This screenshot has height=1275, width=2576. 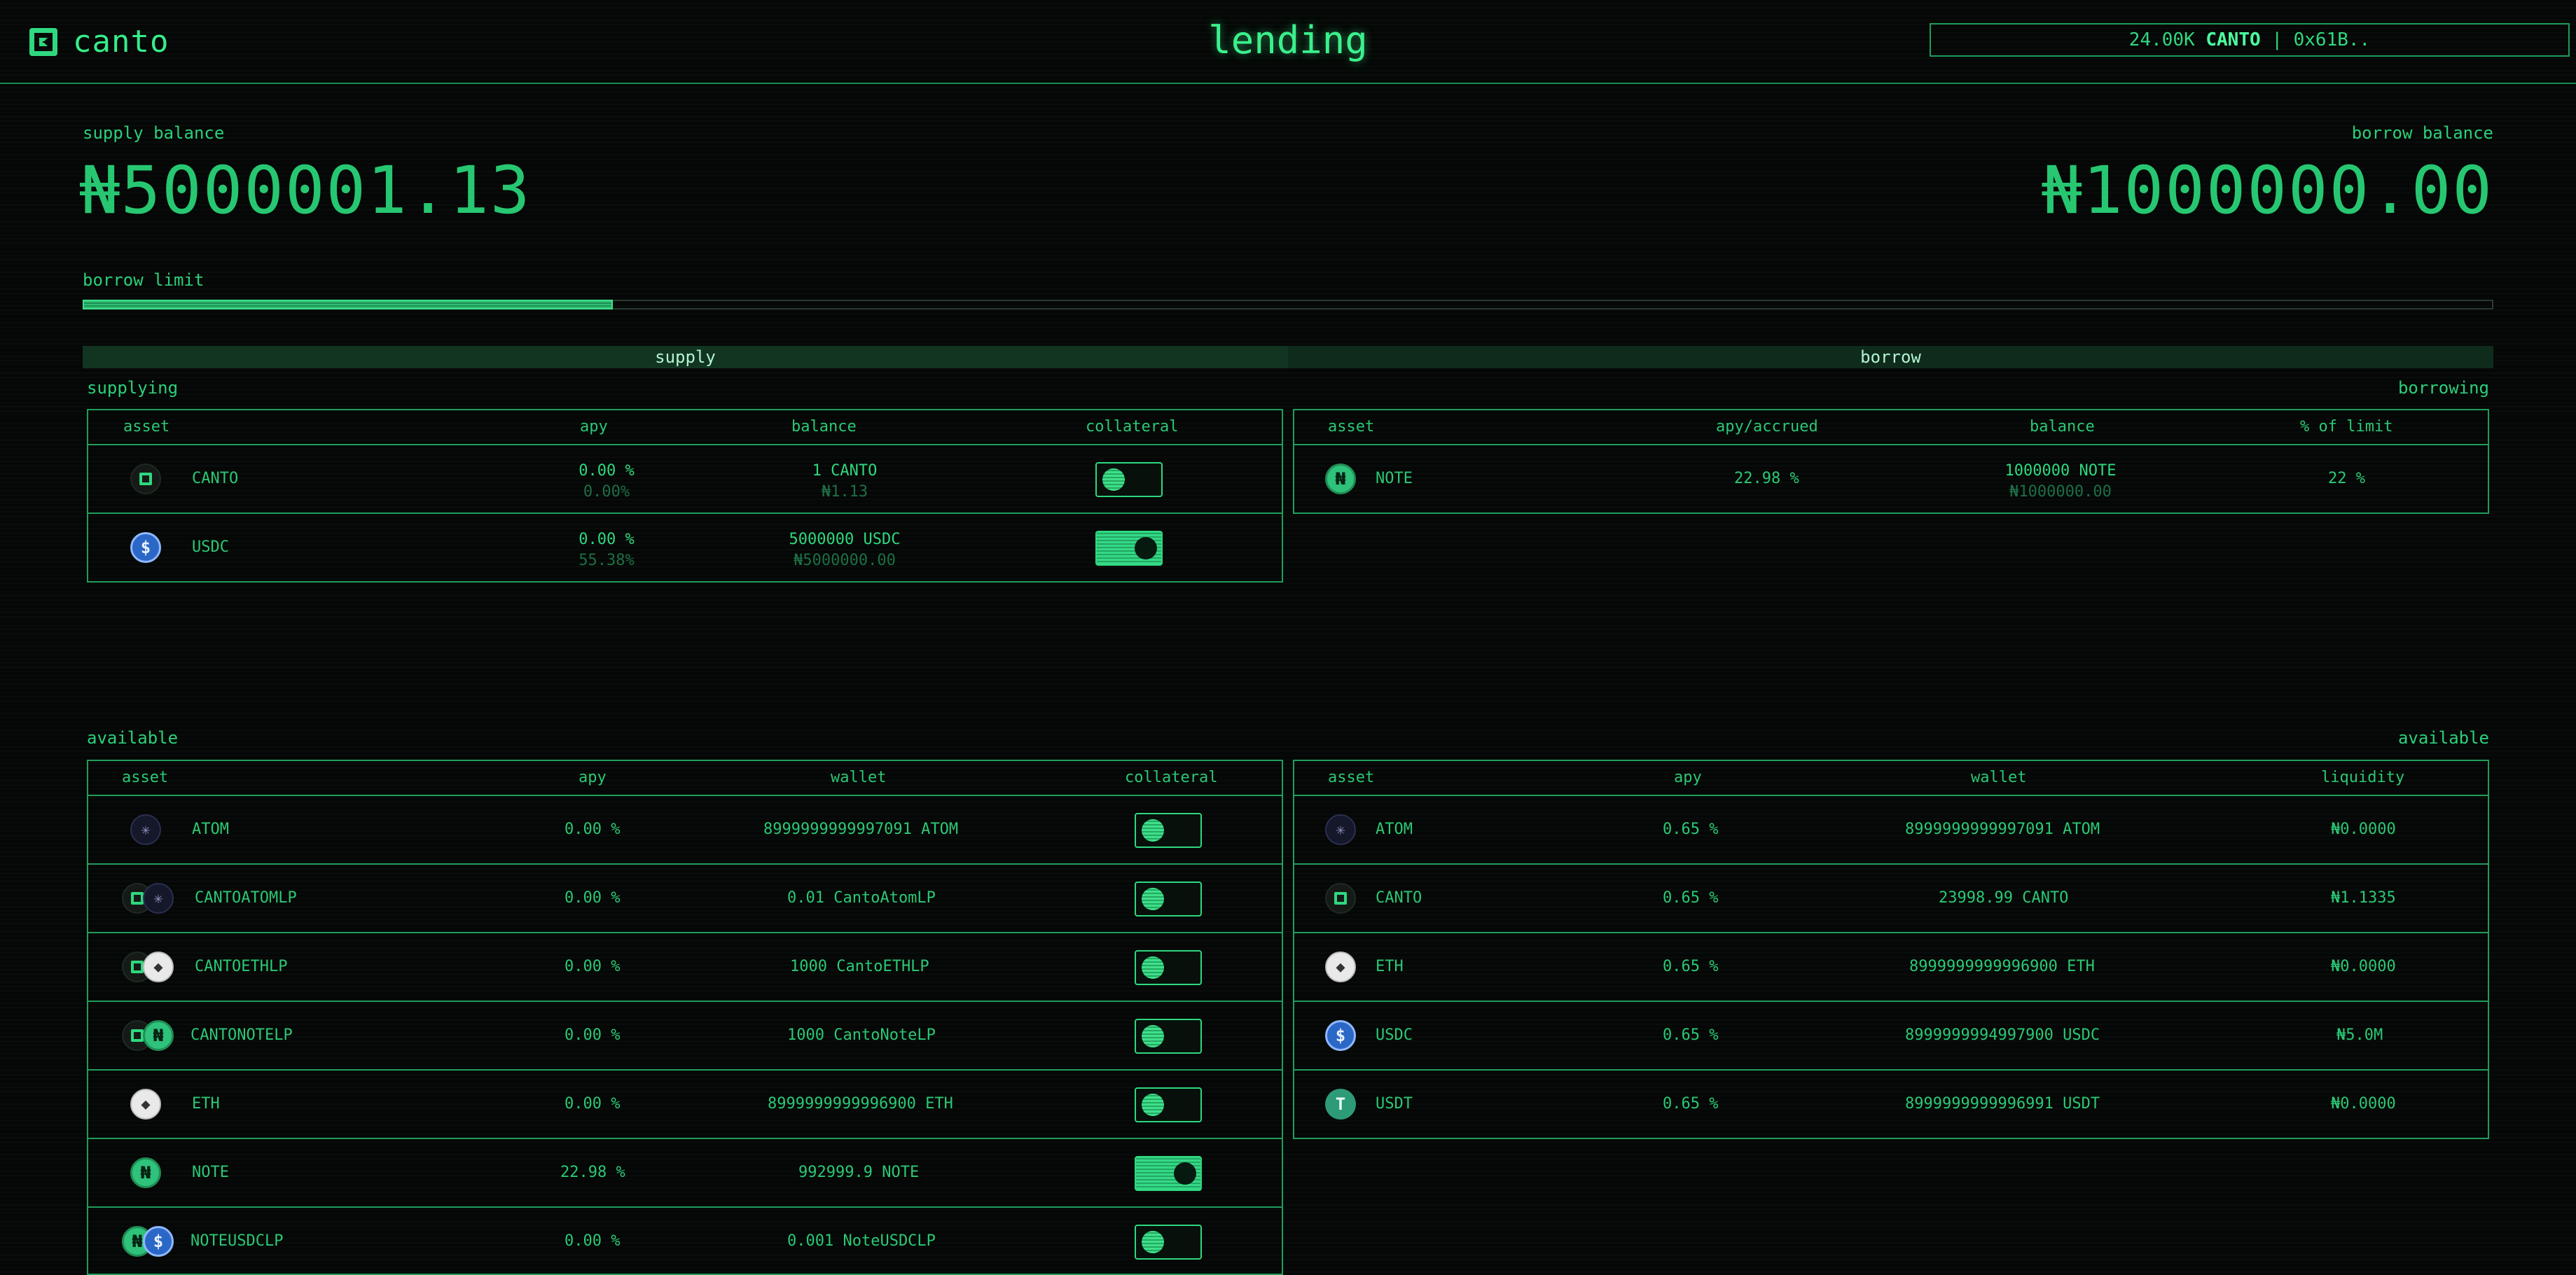 What do you see at coordinates (1767, 427) in the screenshot?
I see `column-header: apy/accrued` at bounding box center [1767, 427].